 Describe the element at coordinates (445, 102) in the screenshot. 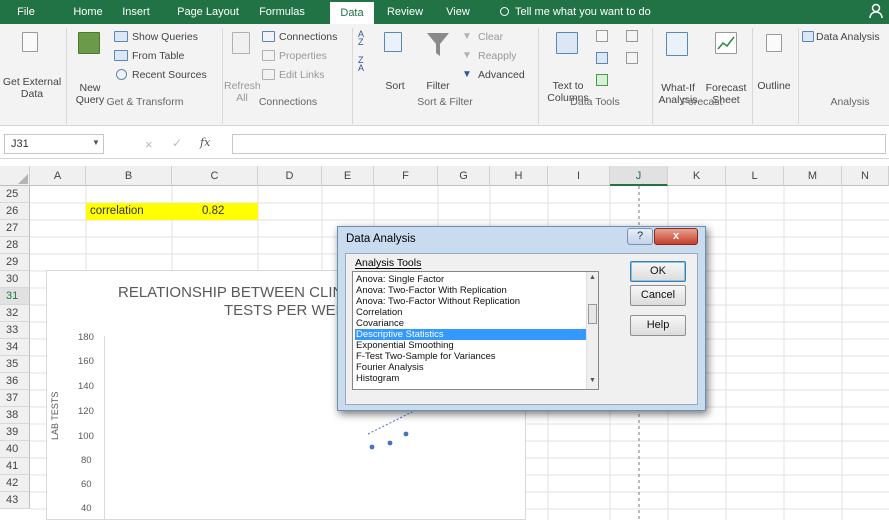

I see `group-sort-filter: Sort & Filter` at that location.